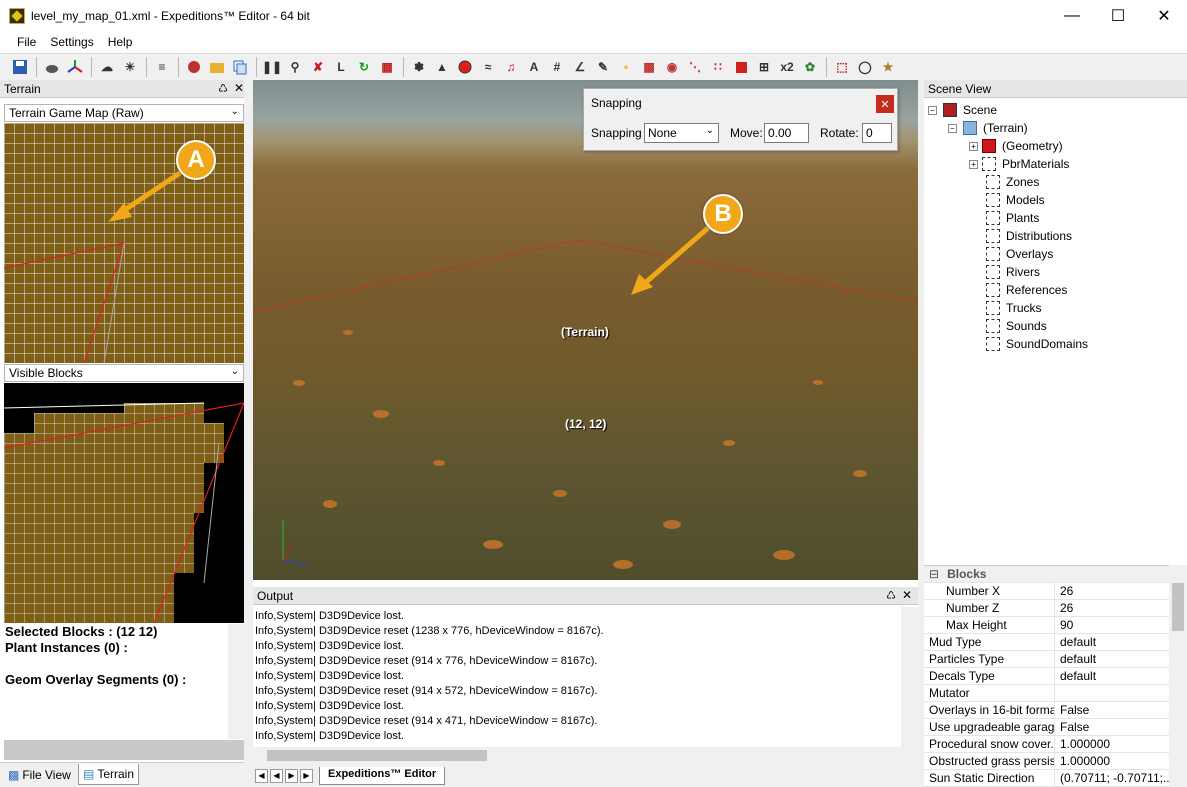 The height and width of the screenshot is (787, 1187). Describe the element at coordinates (718, 67) in the screenshot. I see `dots2-icon: ∷` at that location.